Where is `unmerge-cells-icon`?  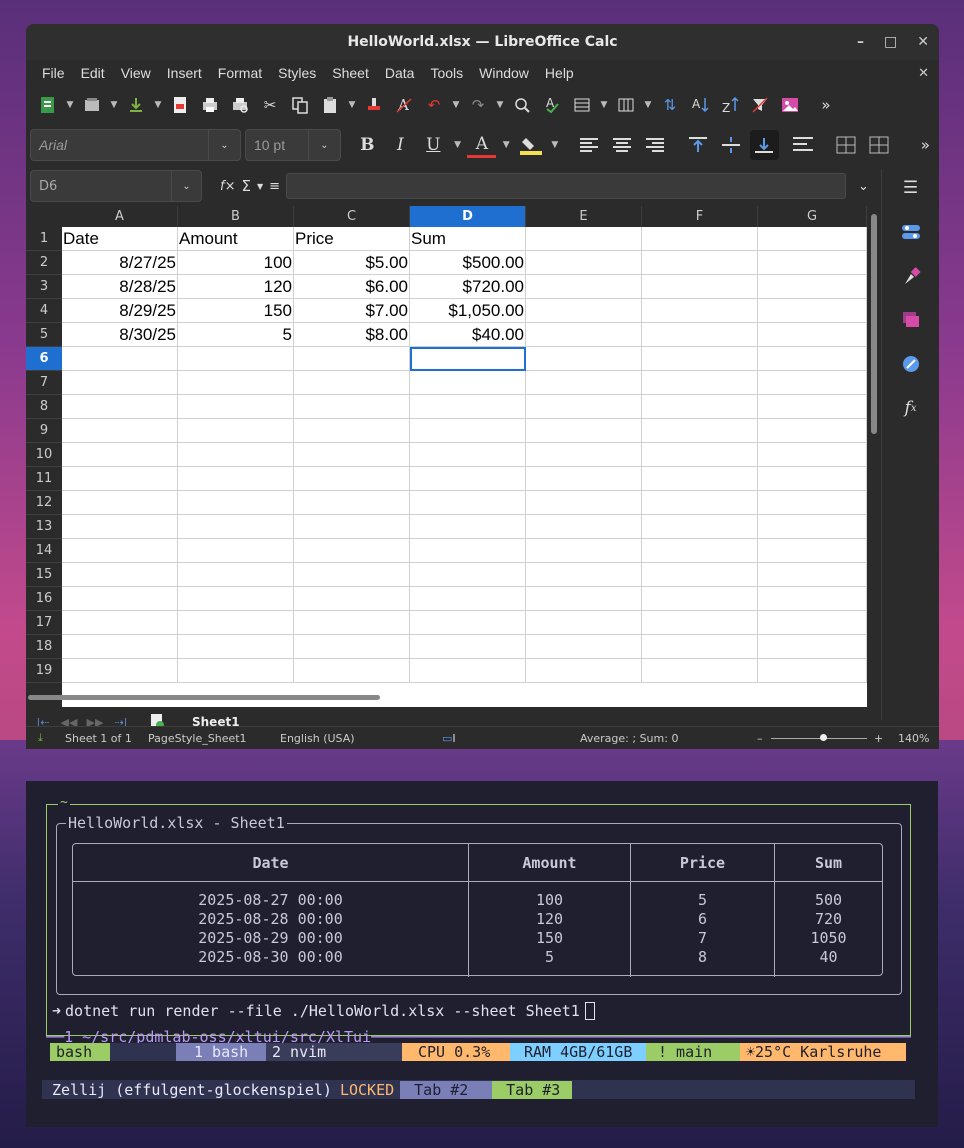 unmerge-cells-icon is located at coordinates (879, 145).